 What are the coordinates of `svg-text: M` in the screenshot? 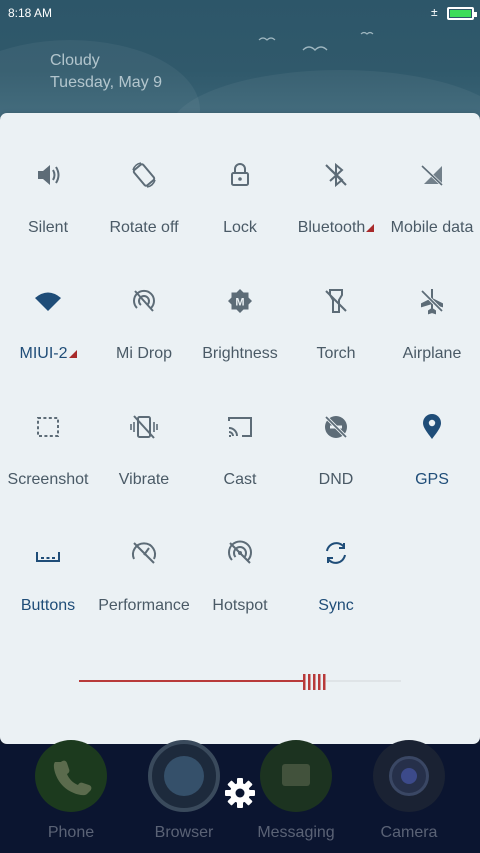 It's located at (239, 303).